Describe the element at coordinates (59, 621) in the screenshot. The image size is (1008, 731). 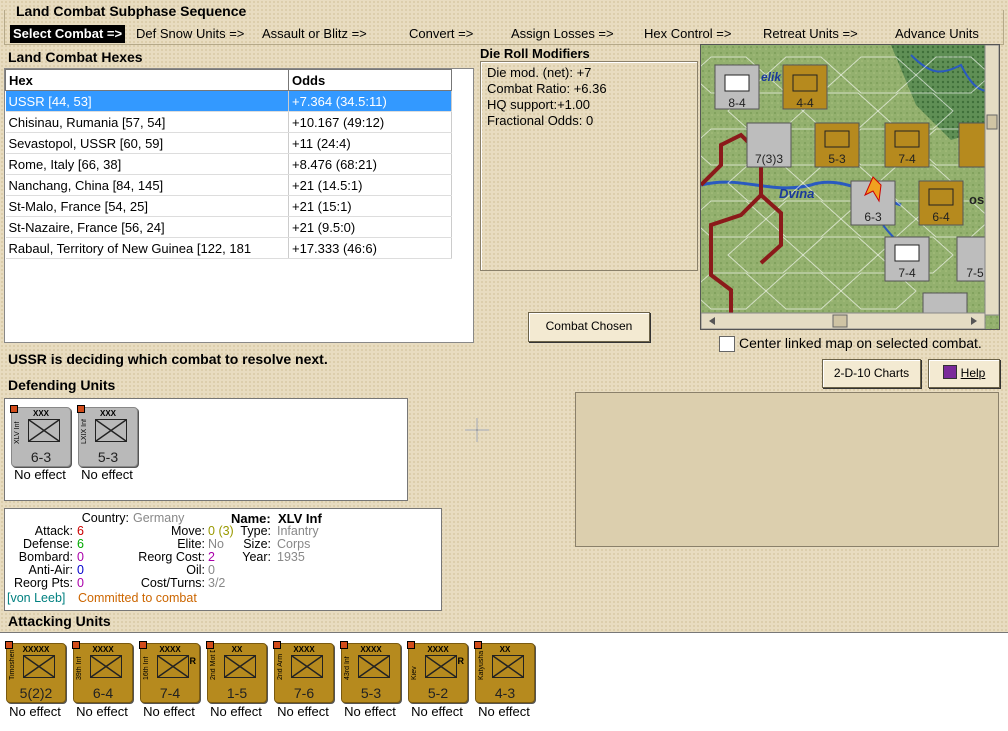
I see `attacking-units-title: Attacking Units` at that location.